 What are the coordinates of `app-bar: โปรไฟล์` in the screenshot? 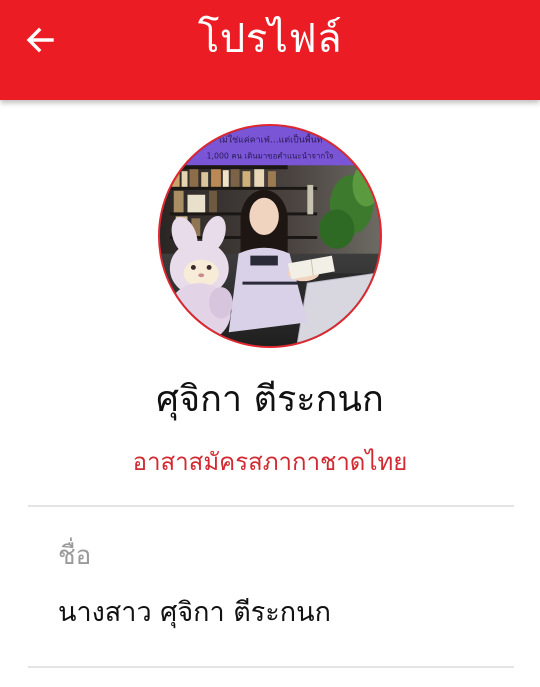 It's located at (270, 50).